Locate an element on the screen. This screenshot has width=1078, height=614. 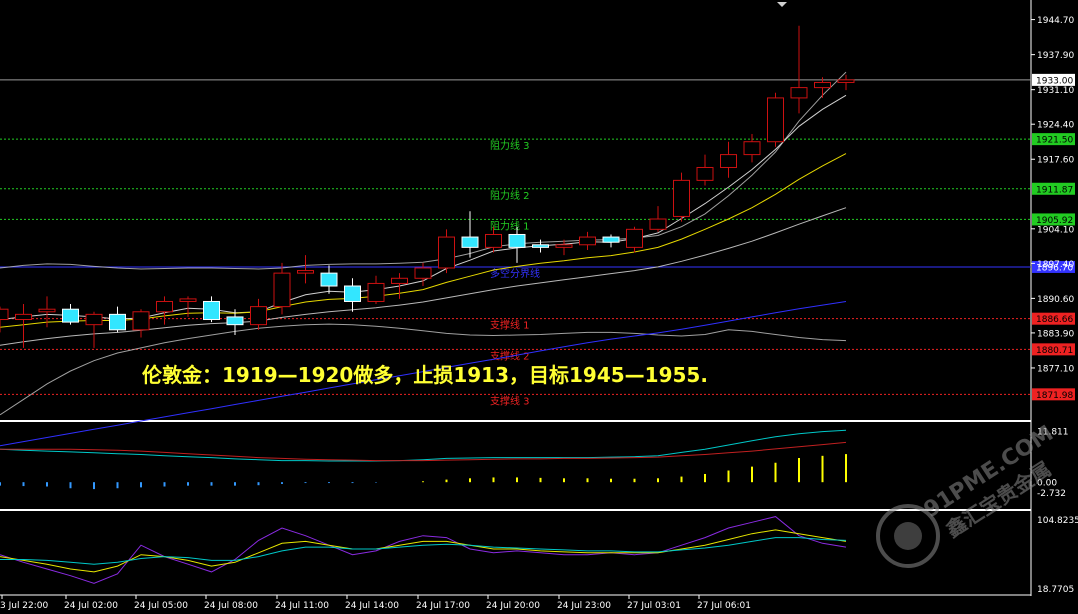
level-label: 阻力线 3 is located at coordinates (510, 145).